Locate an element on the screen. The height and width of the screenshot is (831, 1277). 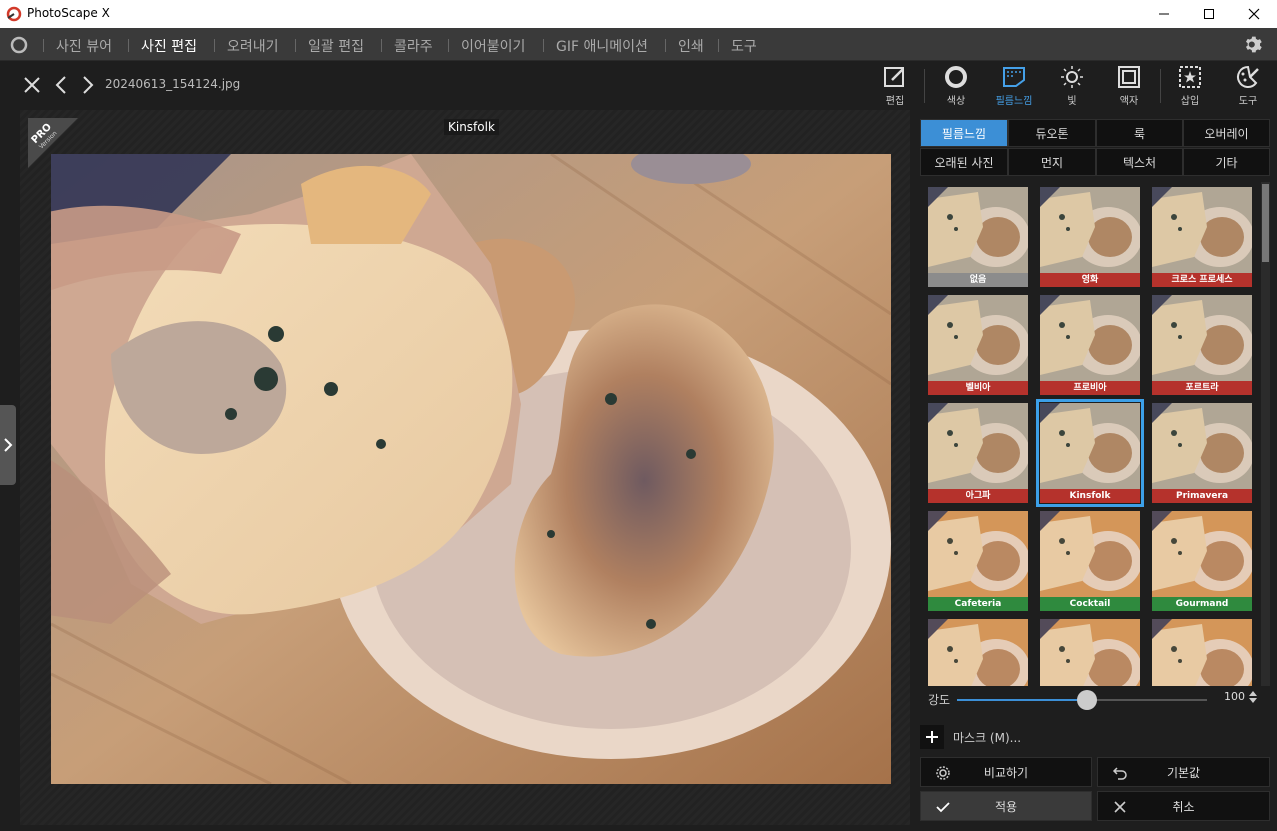
film-category-tabs: 필름느낌 듀오톤 룩 오버레이 오래된 사진 먼지 텍스처 기타 is located at coordinates (1095, 148).